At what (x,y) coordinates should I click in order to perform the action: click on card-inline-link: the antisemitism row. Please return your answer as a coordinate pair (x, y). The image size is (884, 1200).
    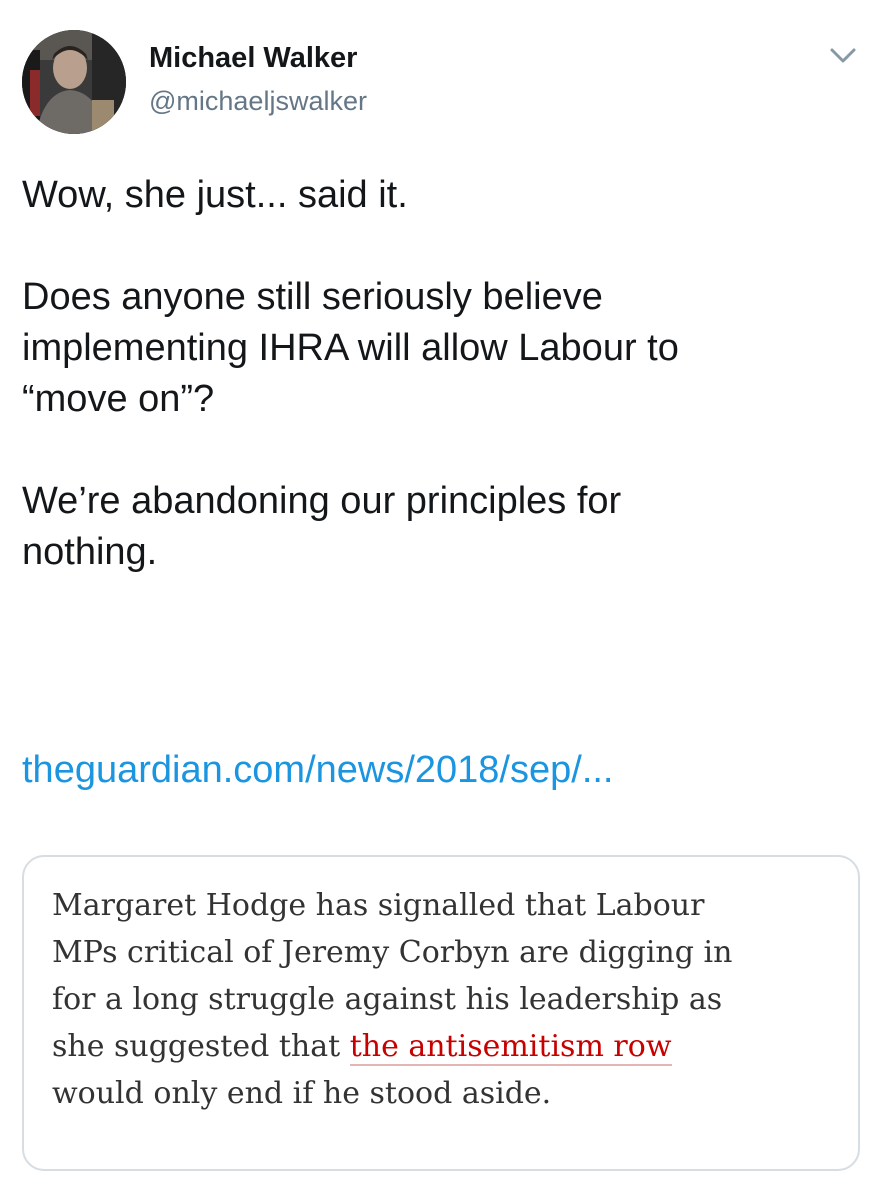
    Looking at the image, I should click on (510, 1047).